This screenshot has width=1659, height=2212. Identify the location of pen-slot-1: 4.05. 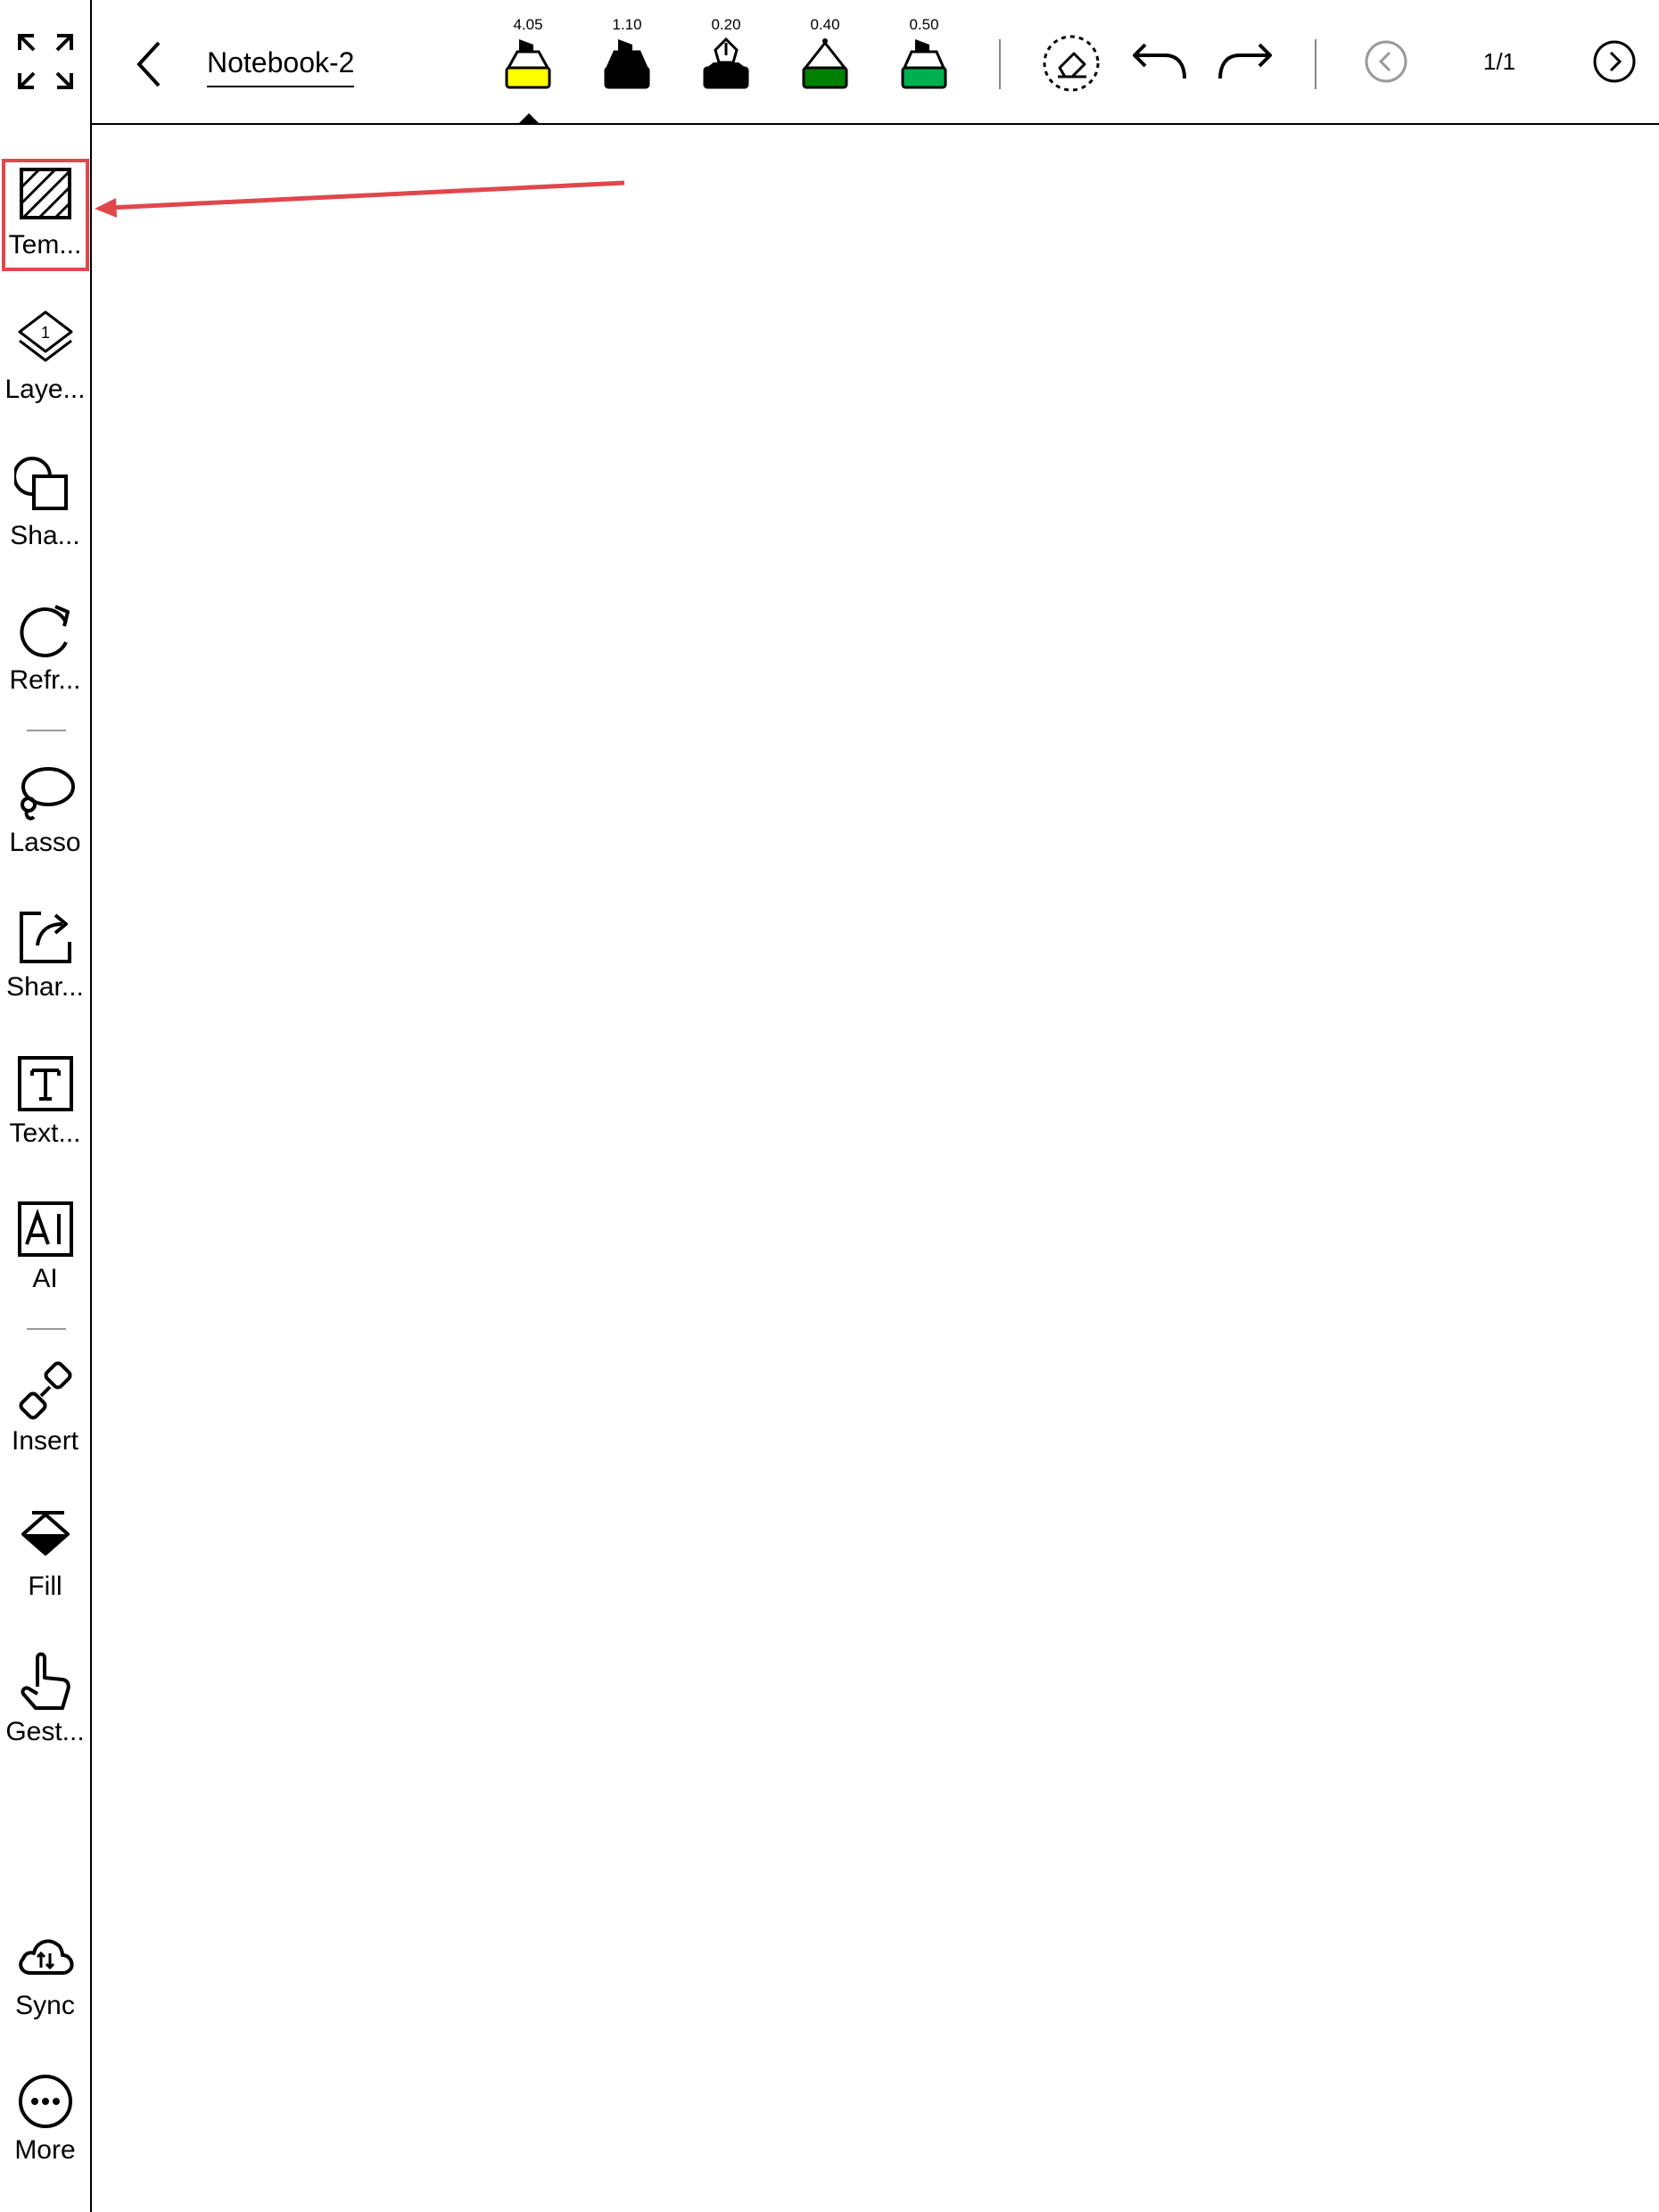
(528, 54).